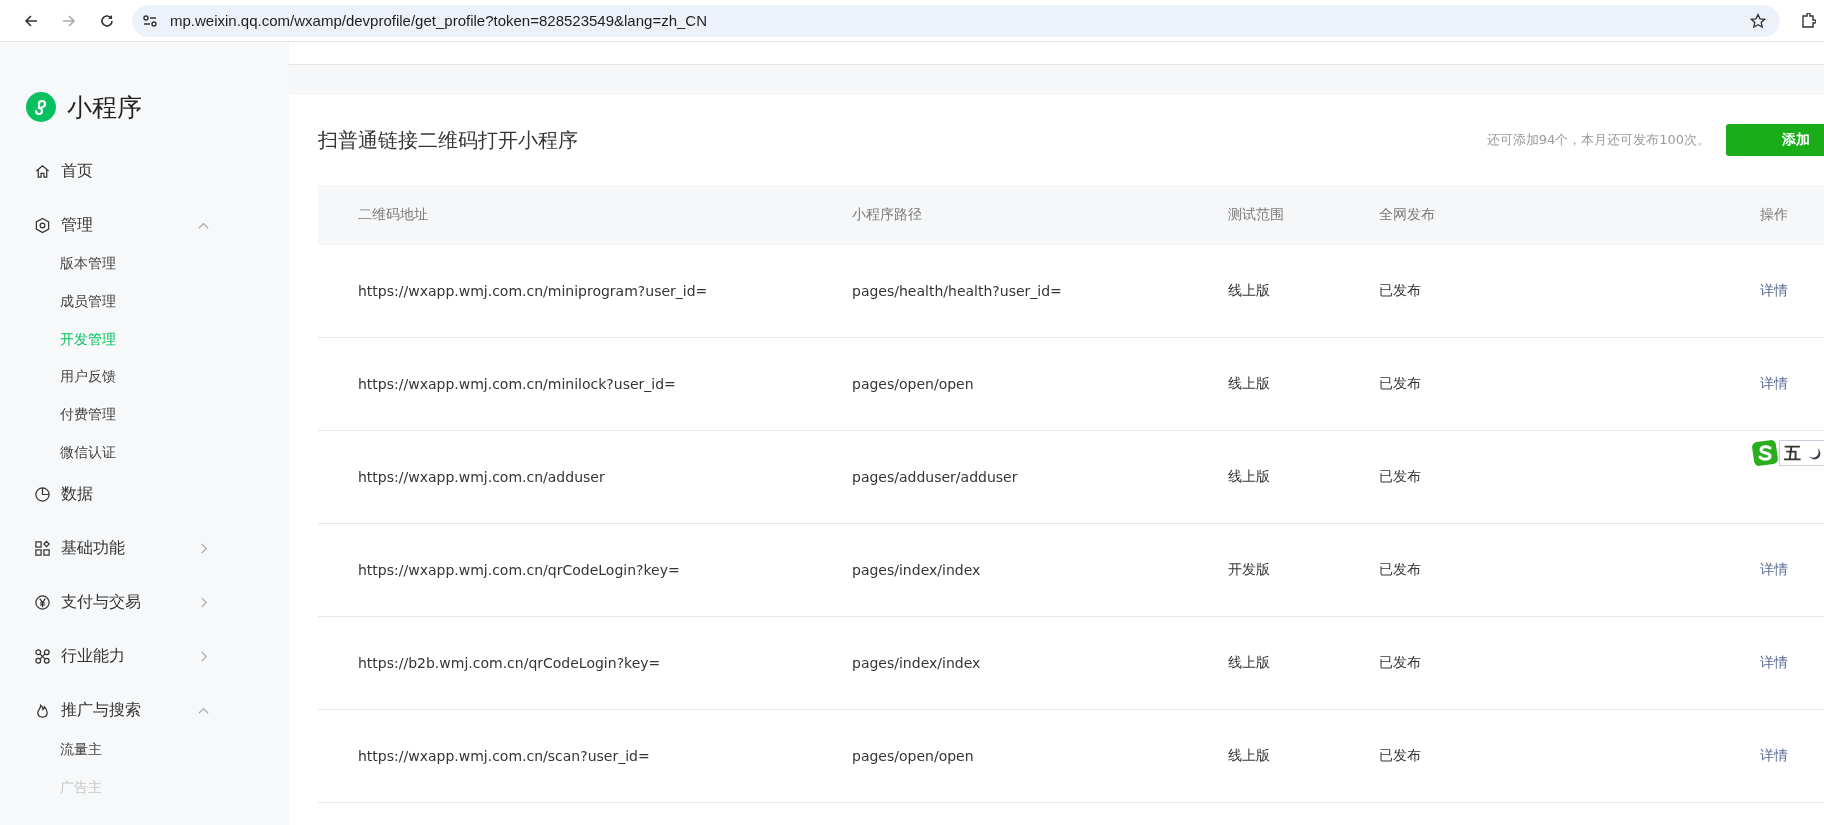 The image size is (1824, 825). I want to click on column-header: 全网发布, so click(1407, 215).